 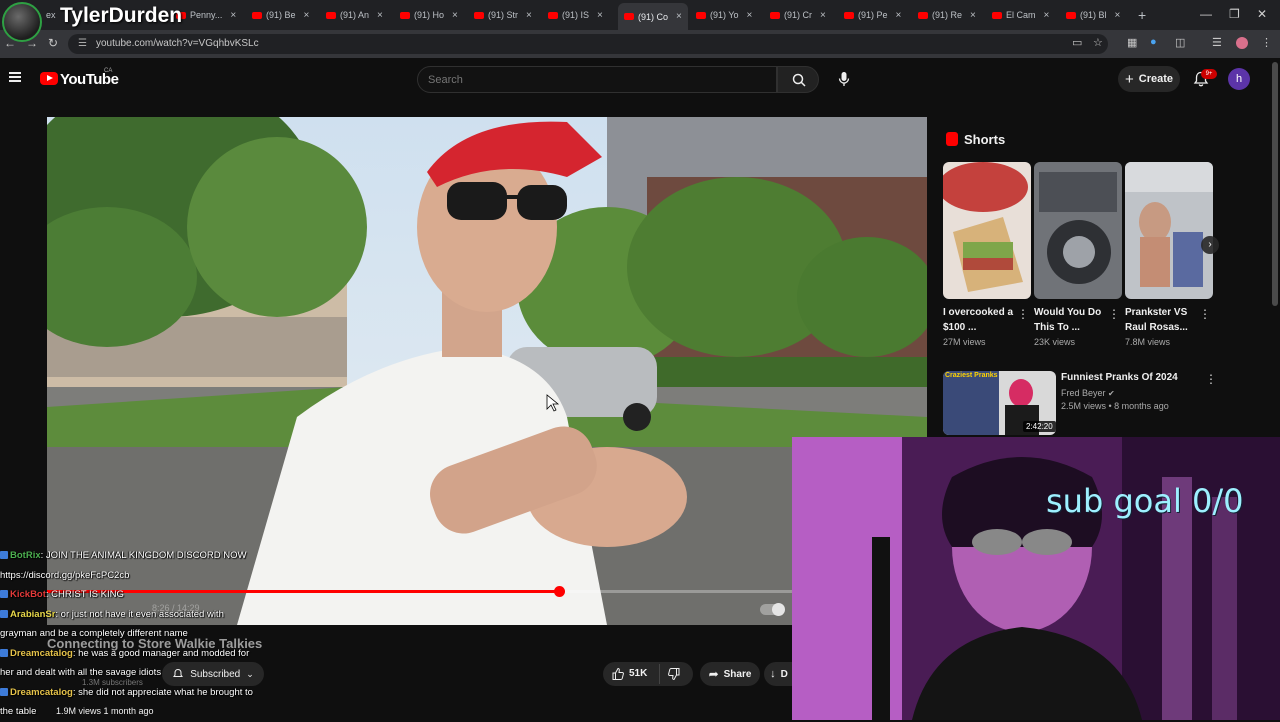 What do you see at coordinates (724, 15) in the screenshot?
I see `browser-tab: (91) Yo ×` at bounding box center [724, 15].